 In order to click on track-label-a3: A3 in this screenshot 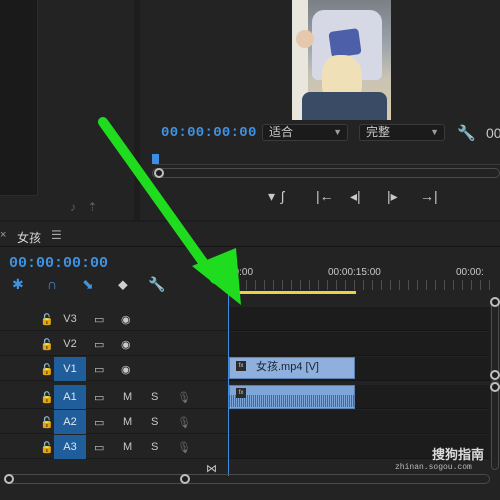, I will do `click(70, 447)`.